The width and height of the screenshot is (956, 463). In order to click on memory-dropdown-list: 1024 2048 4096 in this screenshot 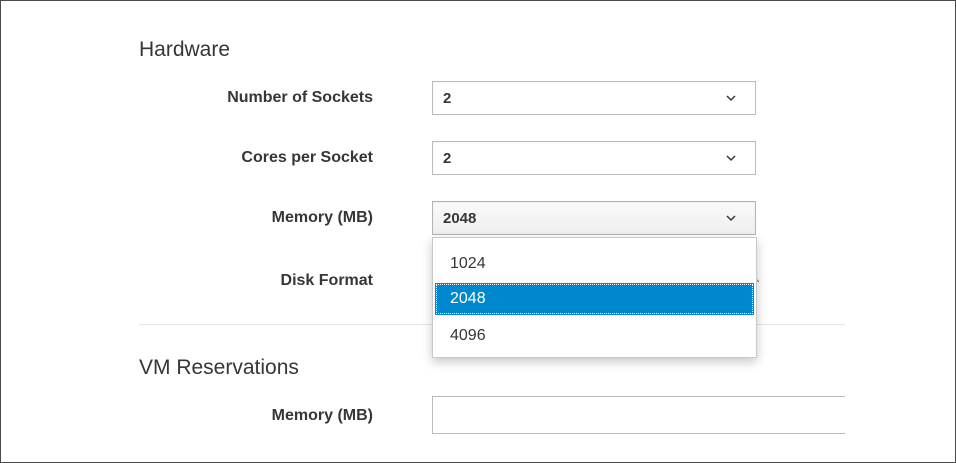, I will do `click(594, 297)`.